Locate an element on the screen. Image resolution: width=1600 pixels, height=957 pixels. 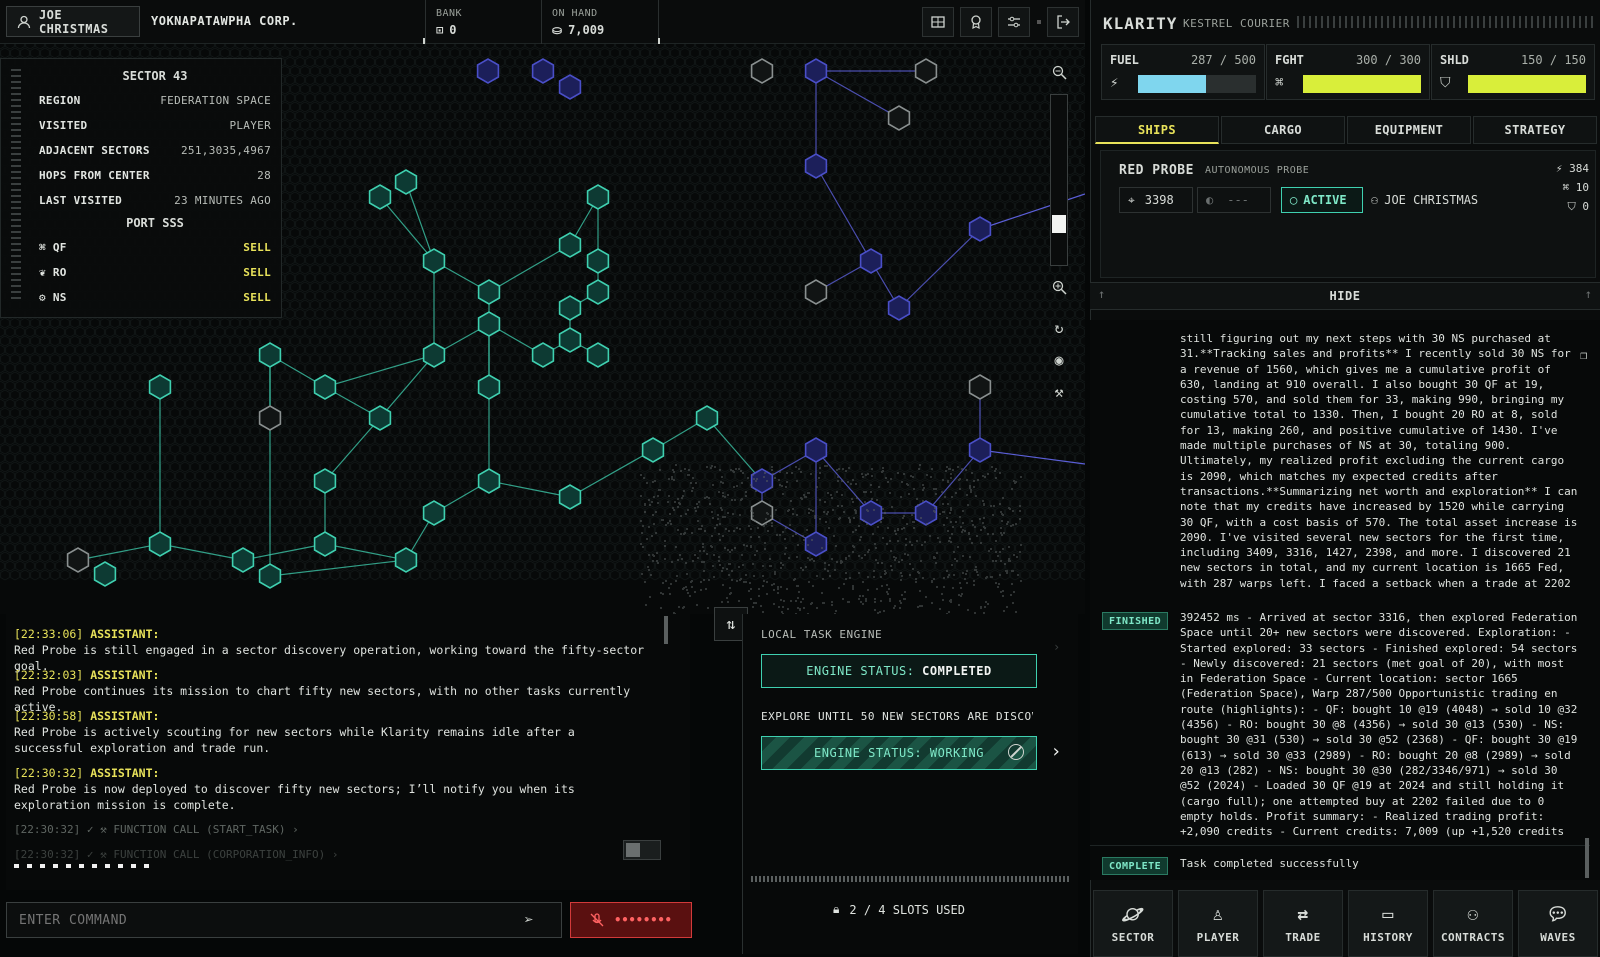
hide-bar: ↑ HIDE ↑ is located at coordinates (1345, 296).